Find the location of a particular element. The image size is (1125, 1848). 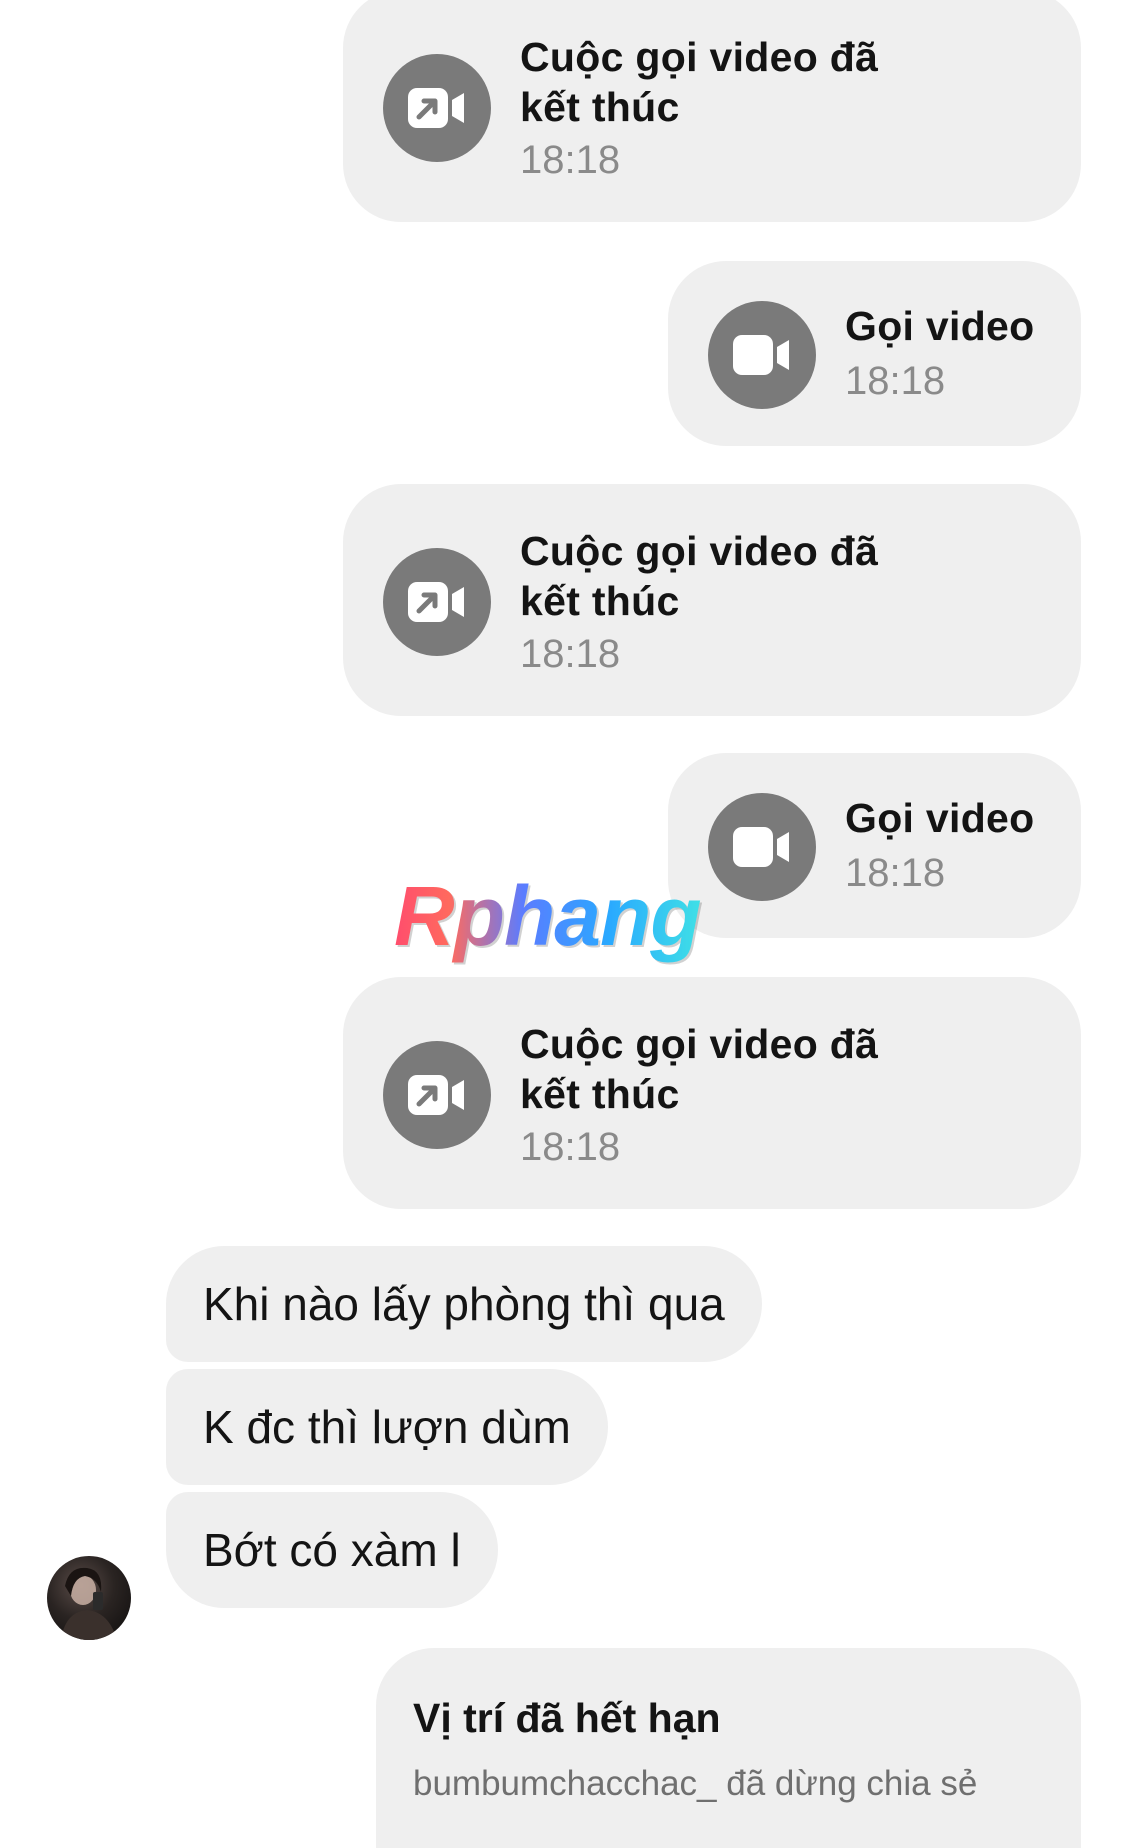

incoming-message-1: Khi nào lấy phòng thì qua is located at coordinates (464, 1304).